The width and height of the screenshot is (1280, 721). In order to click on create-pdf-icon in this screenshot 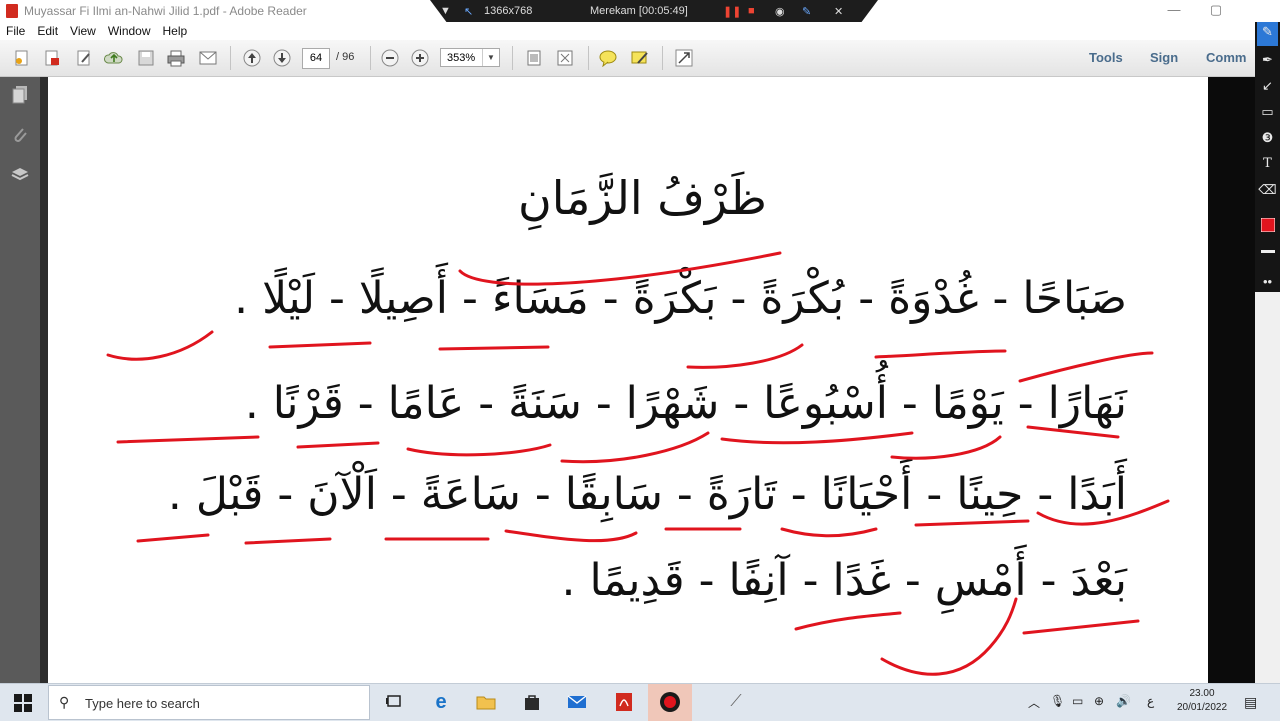, I will do `click(22, 58)`.